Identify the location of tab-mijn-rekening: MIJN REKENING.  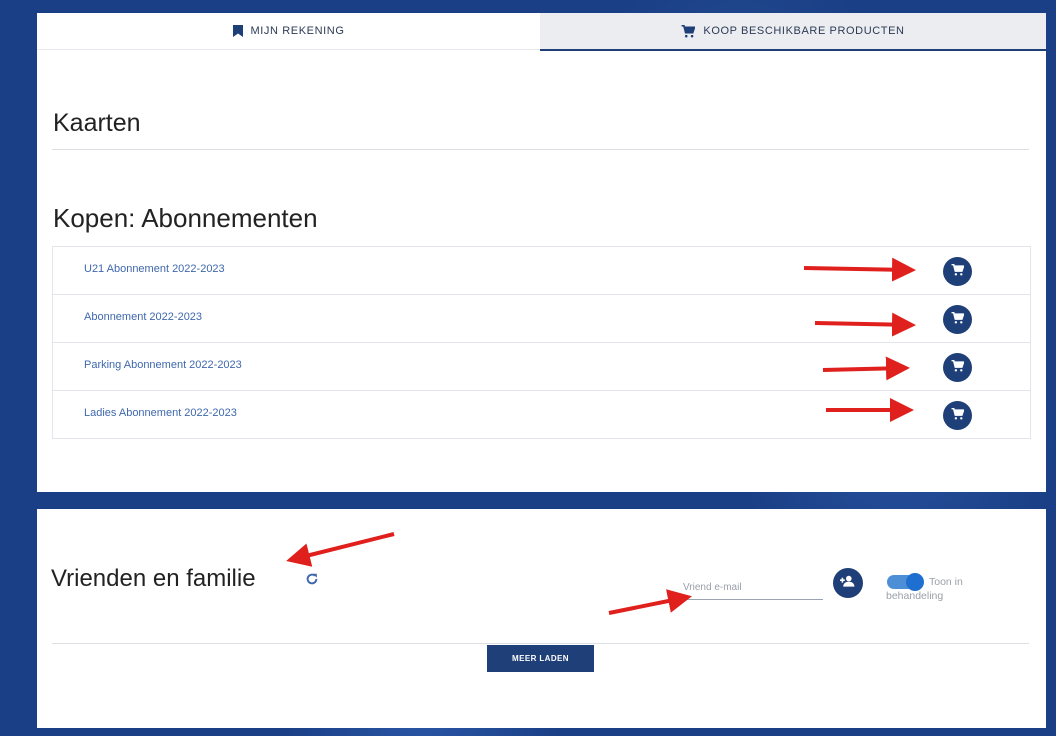
(288, 31).